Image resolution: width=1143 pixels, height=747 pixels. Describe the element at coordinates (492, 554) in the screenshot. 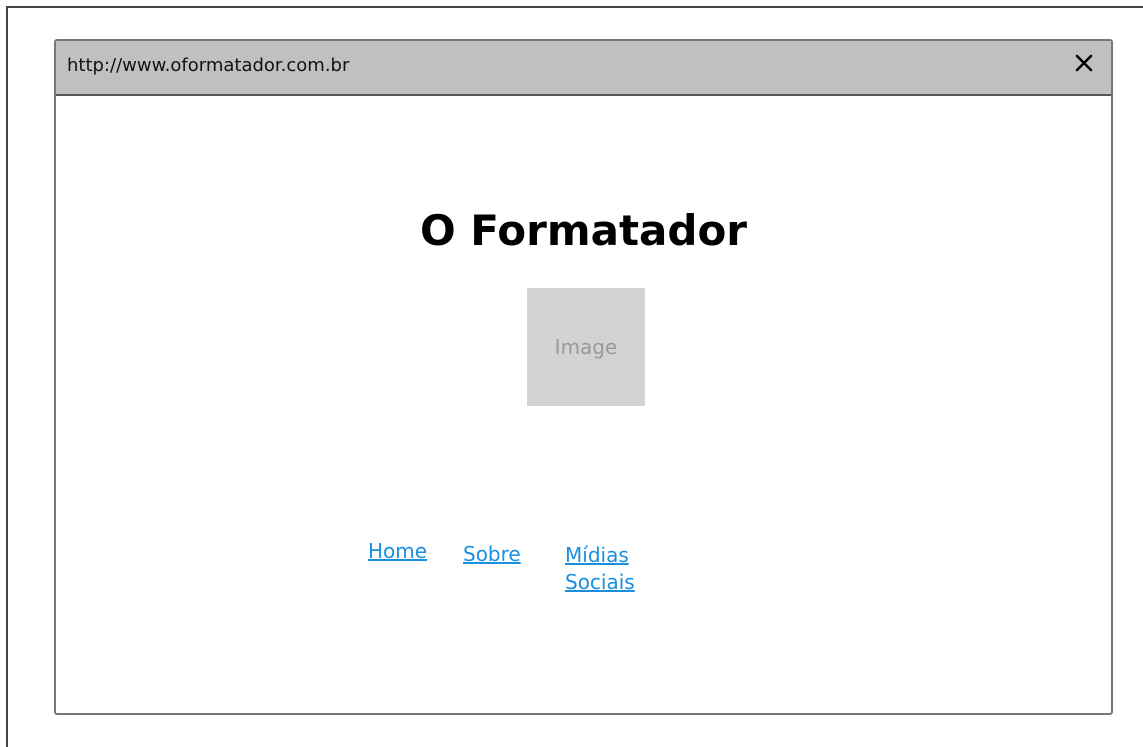

I see `nav-link-sobre: Sobre` at that location.